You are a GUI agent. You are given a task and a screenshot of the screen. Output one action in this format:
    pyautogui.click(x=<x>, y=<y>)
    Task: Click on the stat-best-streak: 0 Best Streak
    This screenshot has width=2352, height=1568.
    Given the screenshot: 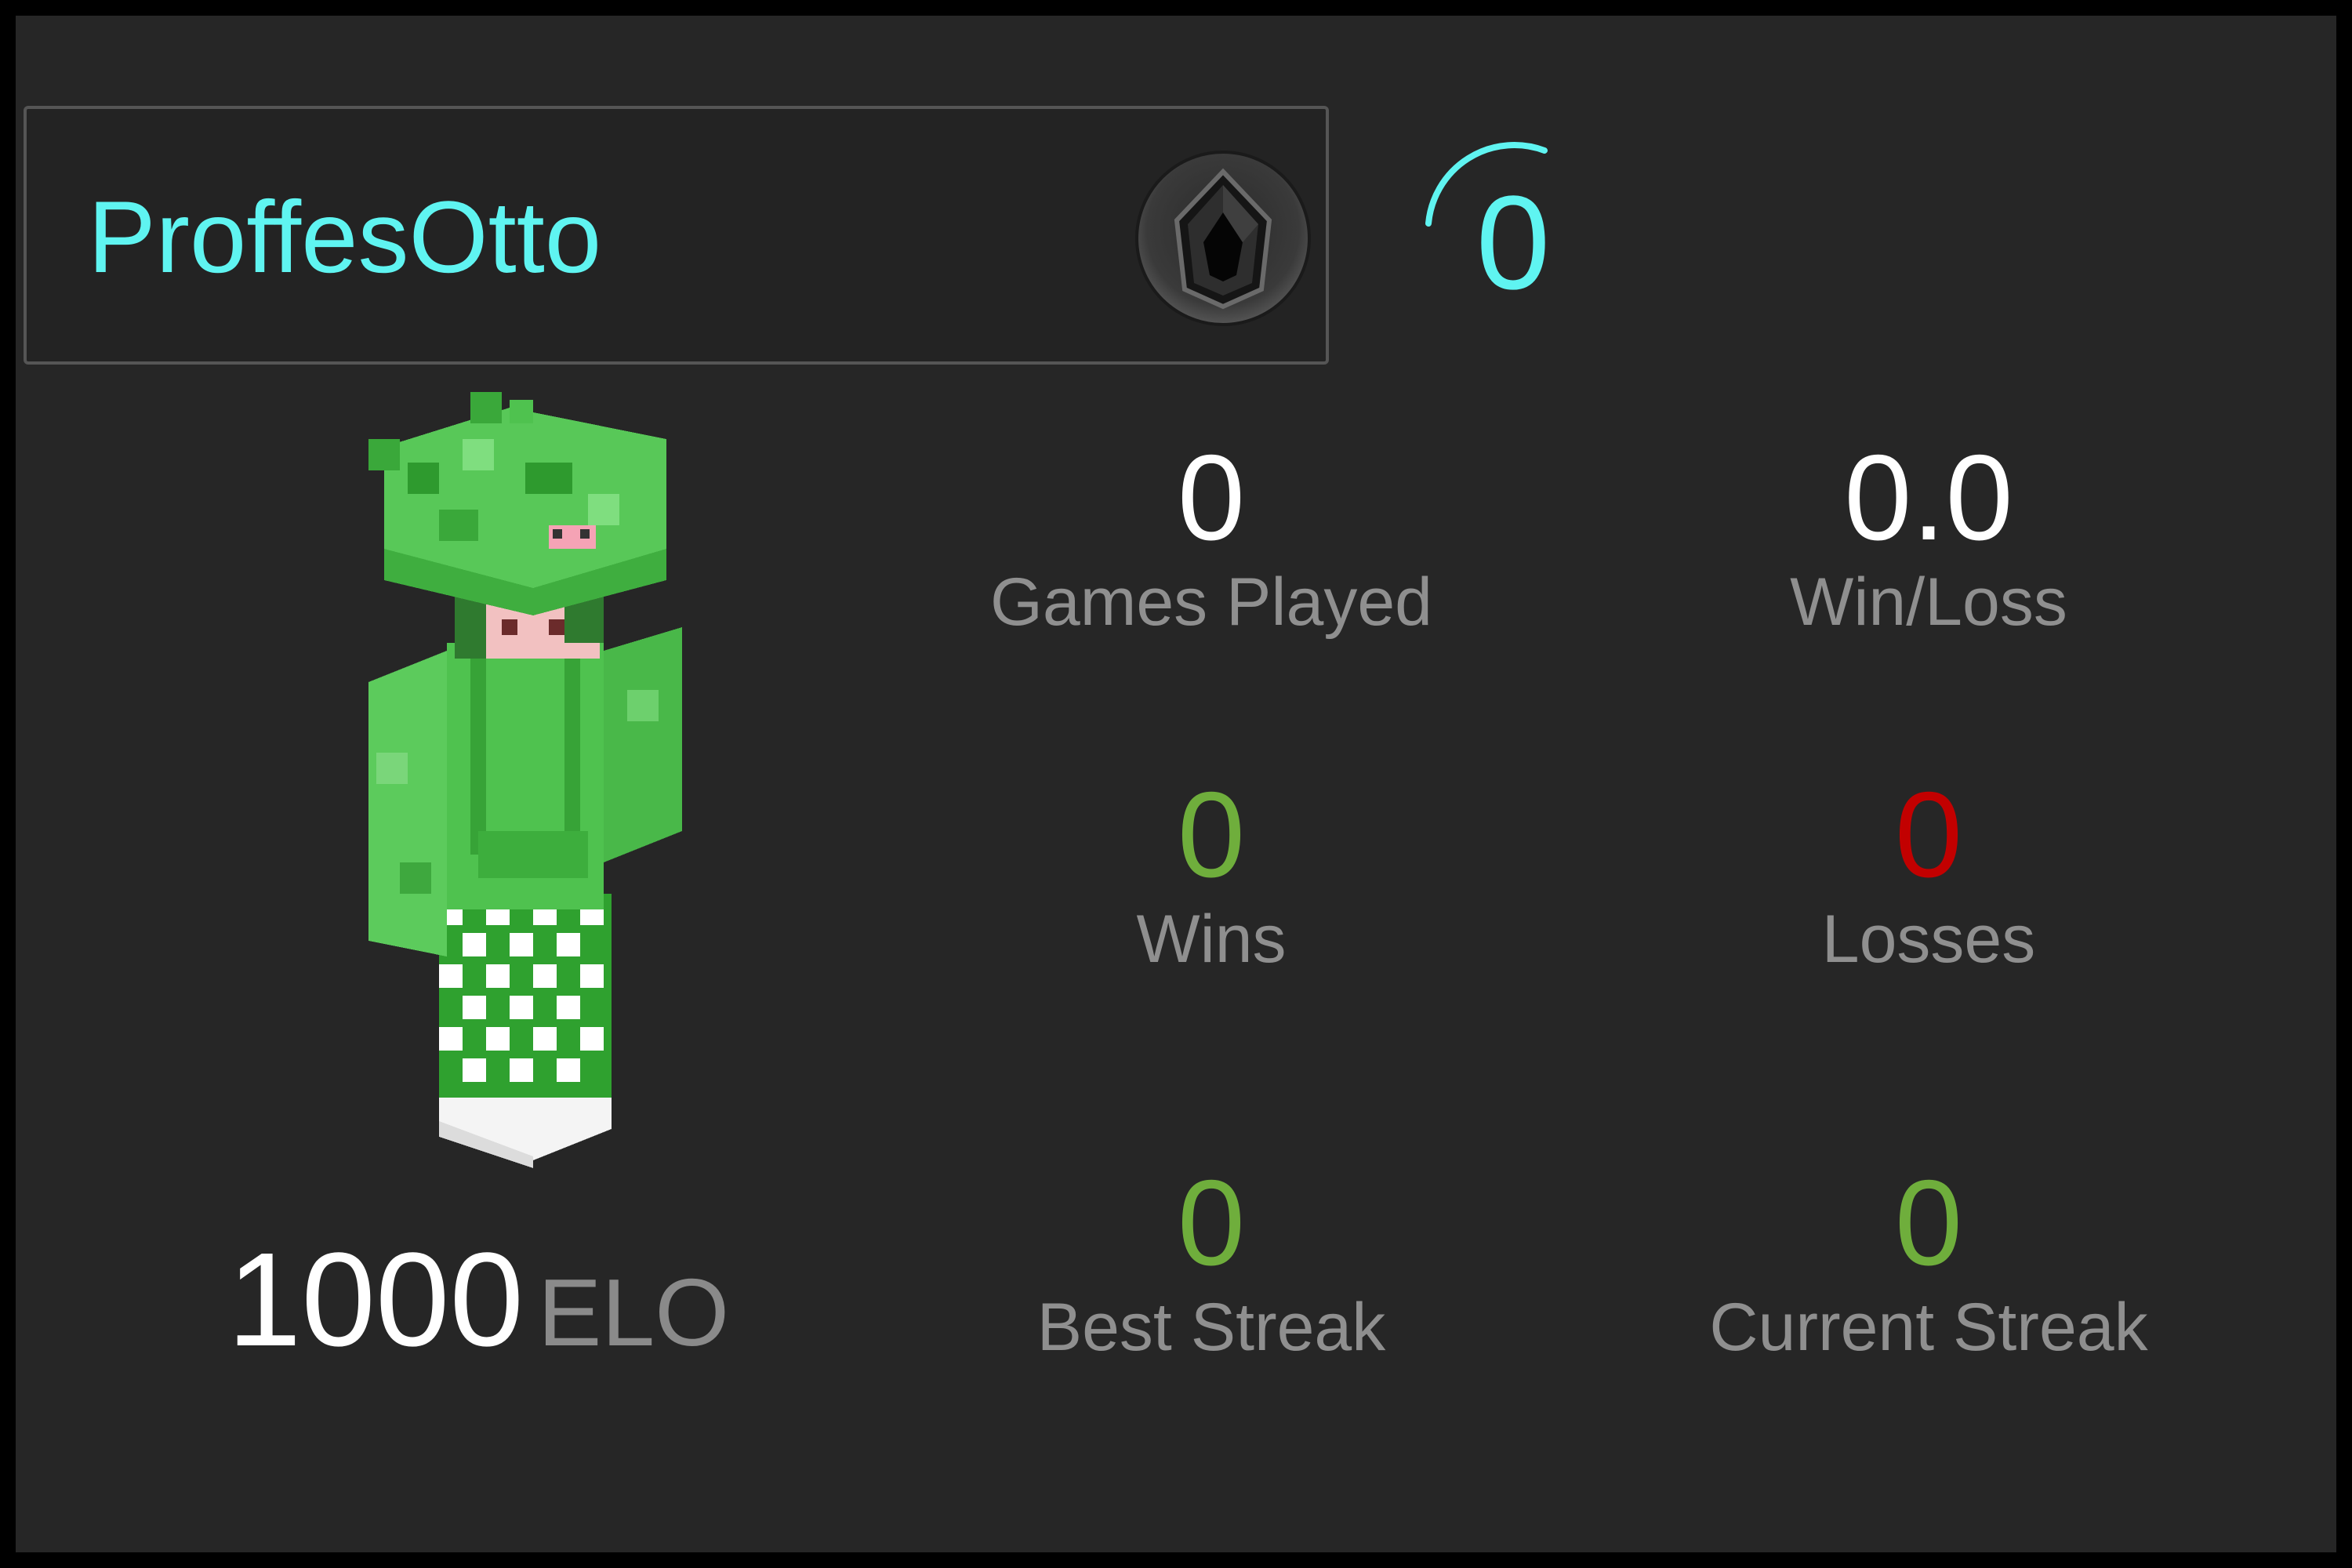 What is the action you would take?
    pyautogui.click(x=1211, y=1261)
    